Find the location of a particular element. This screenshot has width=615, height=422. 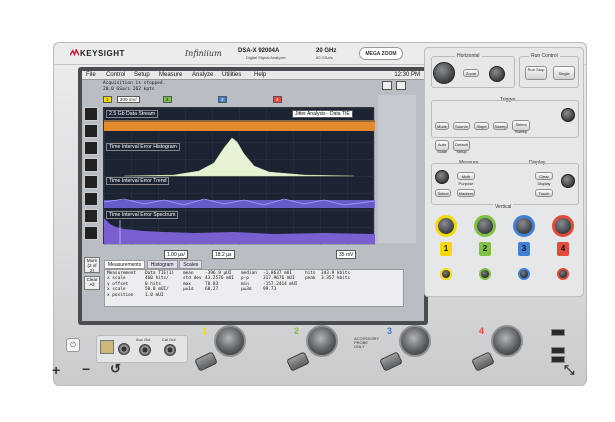

timebase-delay: 18.2 µs is located at coordinates (223, 254).